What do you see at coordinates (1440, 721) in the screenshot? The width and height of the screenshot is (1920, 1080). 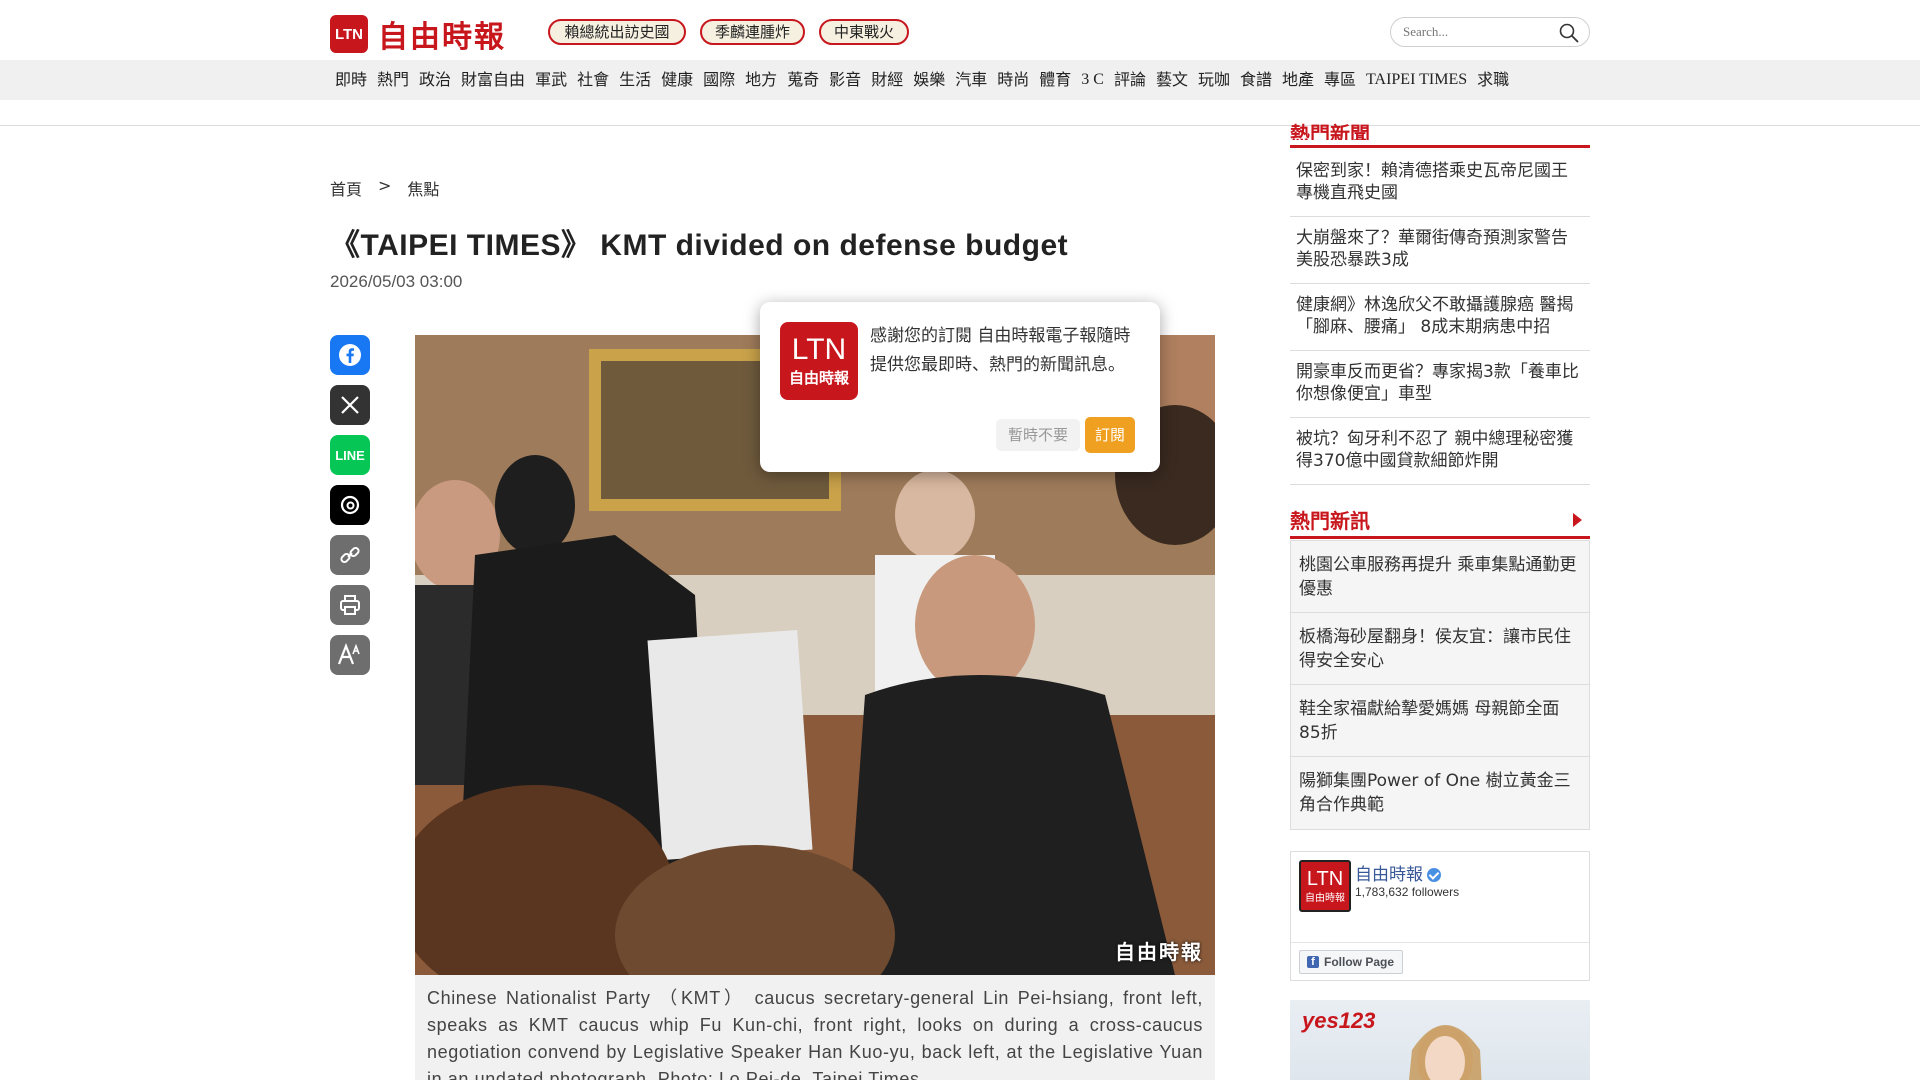 I see `list-item: 鞋全家福獻給摯愛媽媽 母親節全面85折` at bounding box center [1440, 721].